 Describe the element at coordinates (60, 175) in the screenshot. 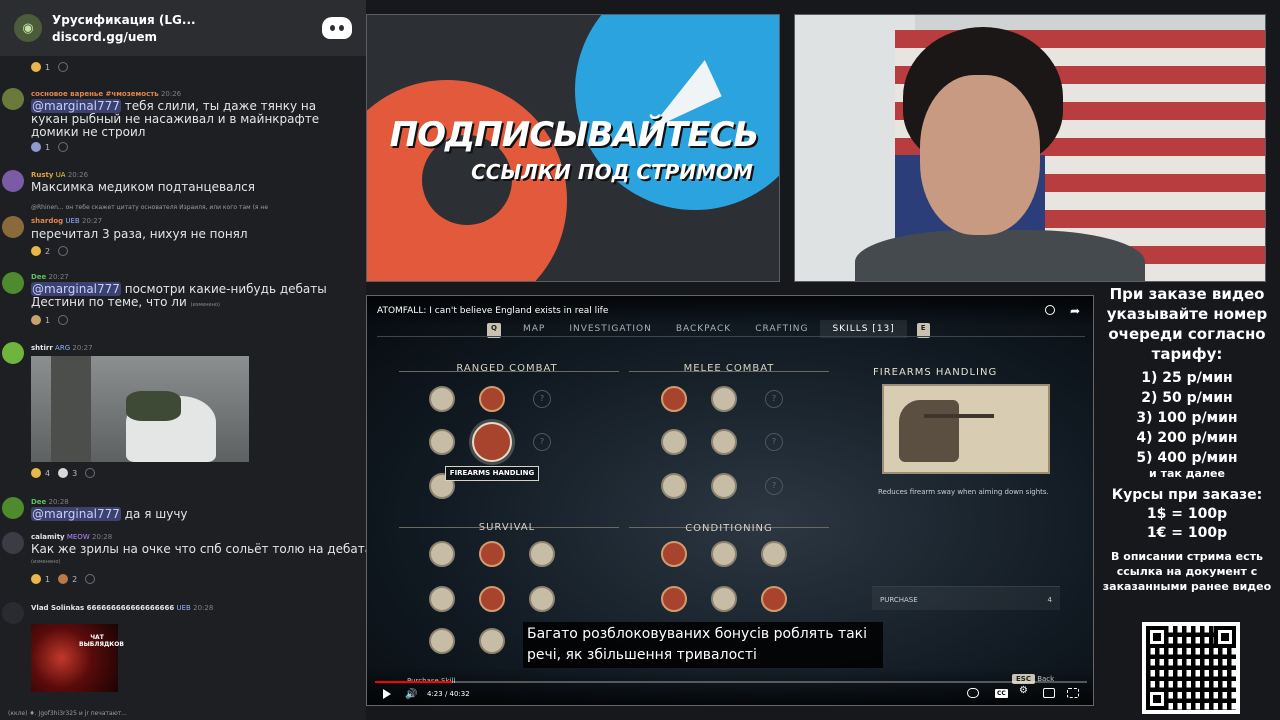

I see `role-badge: UA` at that location.